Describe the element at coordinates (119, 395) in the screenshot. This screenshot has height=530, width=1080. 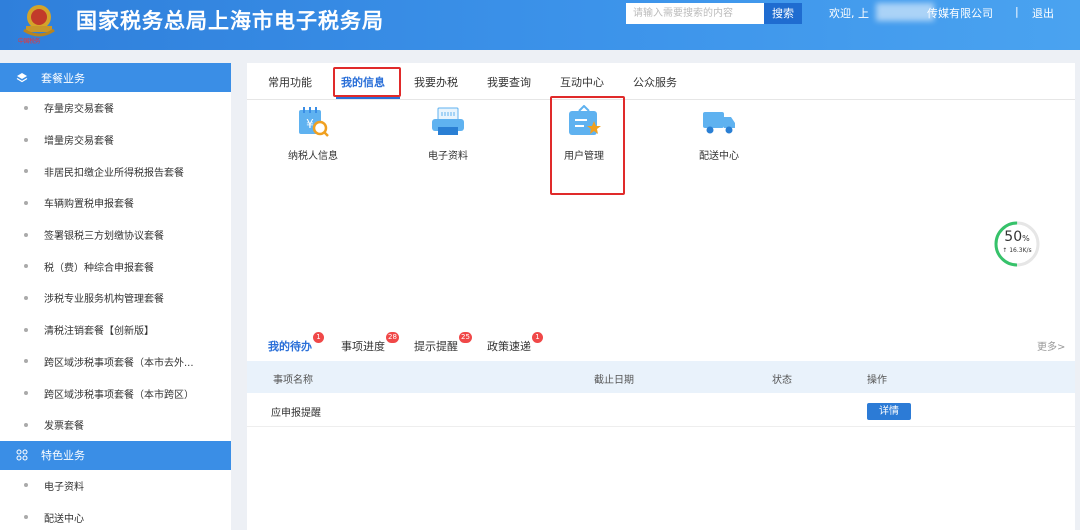
I see `sidebar-item-label: 跨区域涉税事项套餐（本市跨区）` at that location.